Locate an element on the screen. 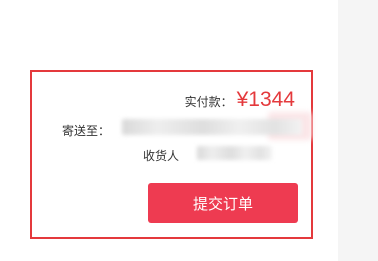 Image resolution: width=378 pixels, height=261 pixels. ship-to-label: 寄送至： is located at coordinates (86, 131).